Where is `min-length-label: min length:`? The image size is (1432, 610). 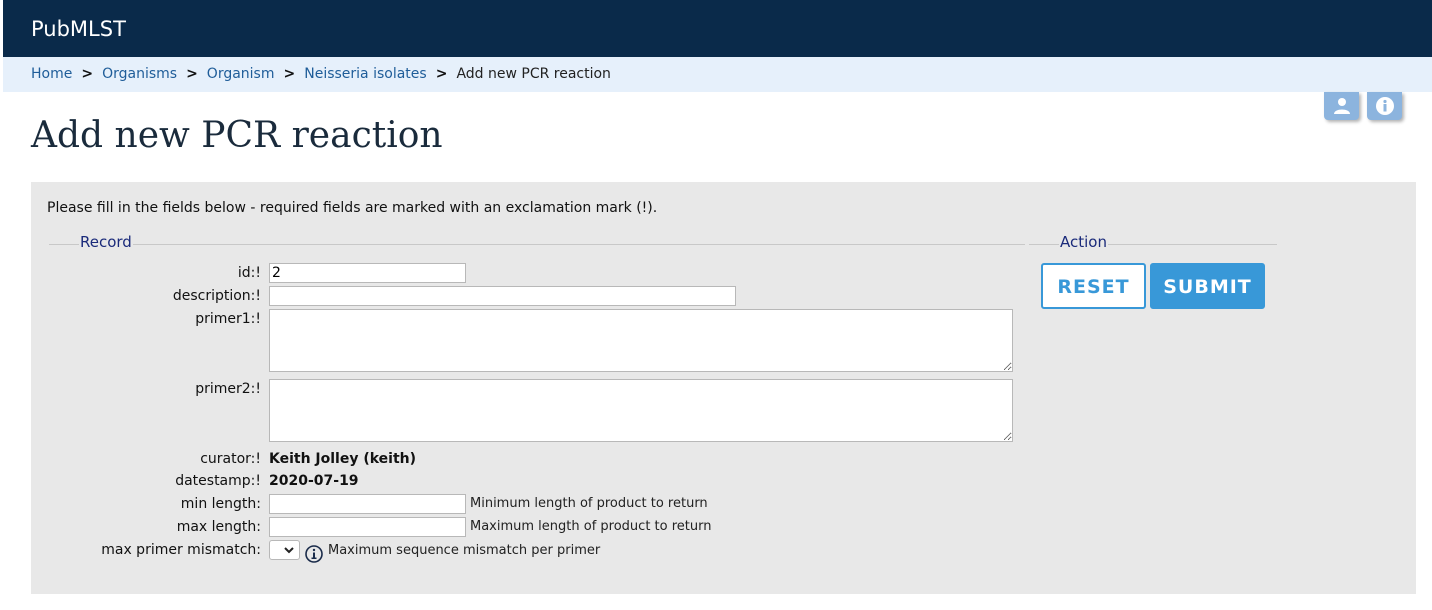
min-length-label: min length: is located at coordinates (220, 504).